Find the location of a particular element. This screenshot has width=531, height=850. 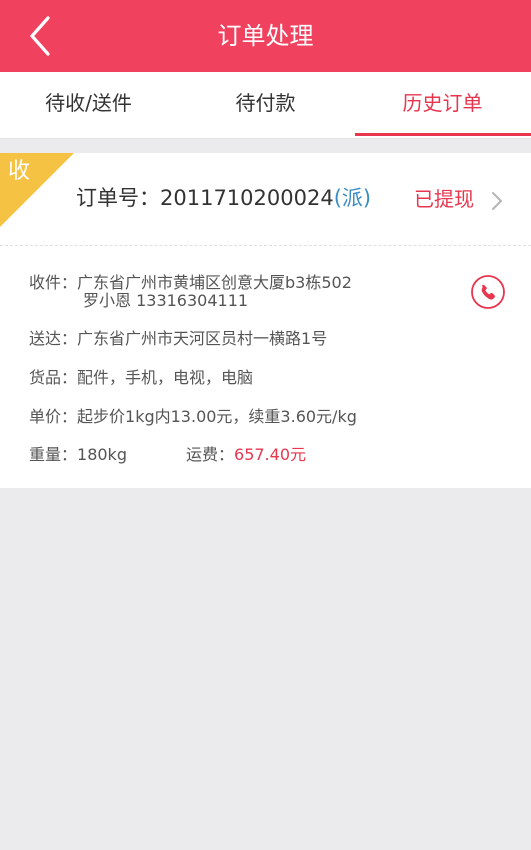

deliver-label: 送达： is located at coordinates (53, 338).